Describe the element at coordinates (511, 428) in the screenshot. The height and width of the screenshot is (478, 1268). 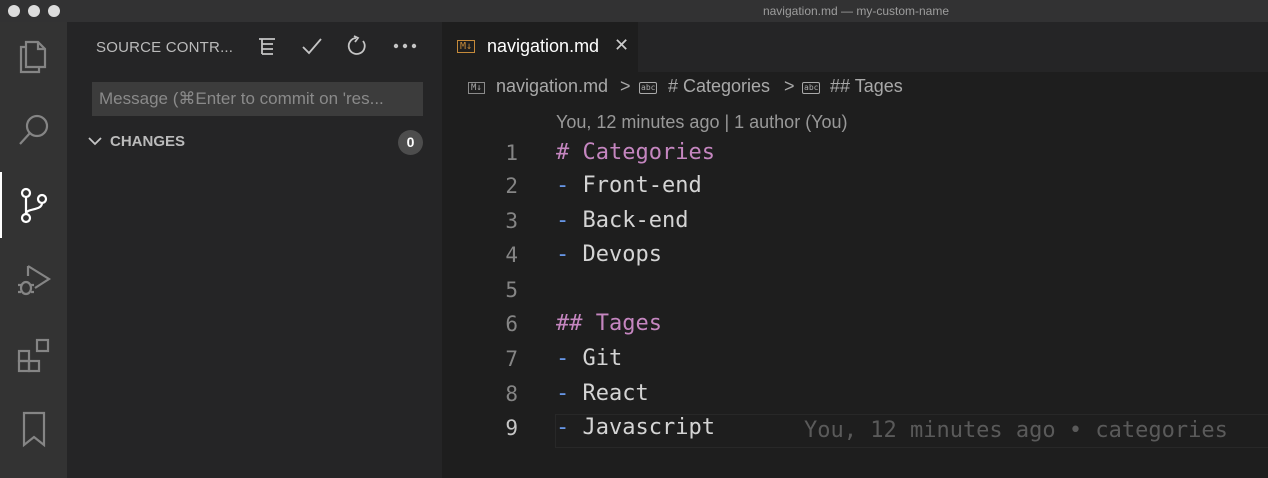
I see `line-number: 9` at that location.